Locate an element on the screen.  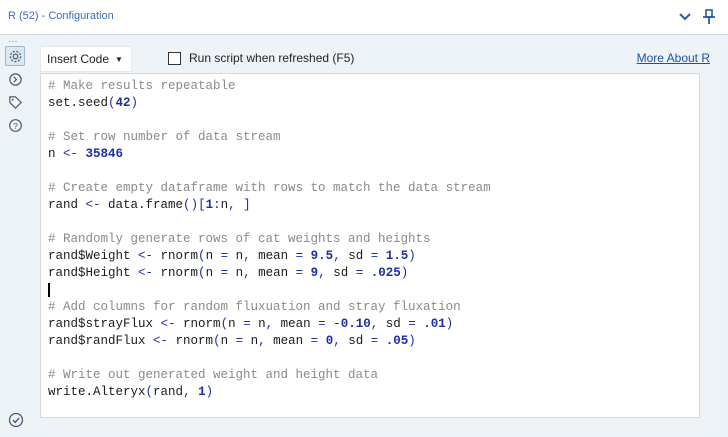
chevron-down-icon is located at coordinates (685, 17).